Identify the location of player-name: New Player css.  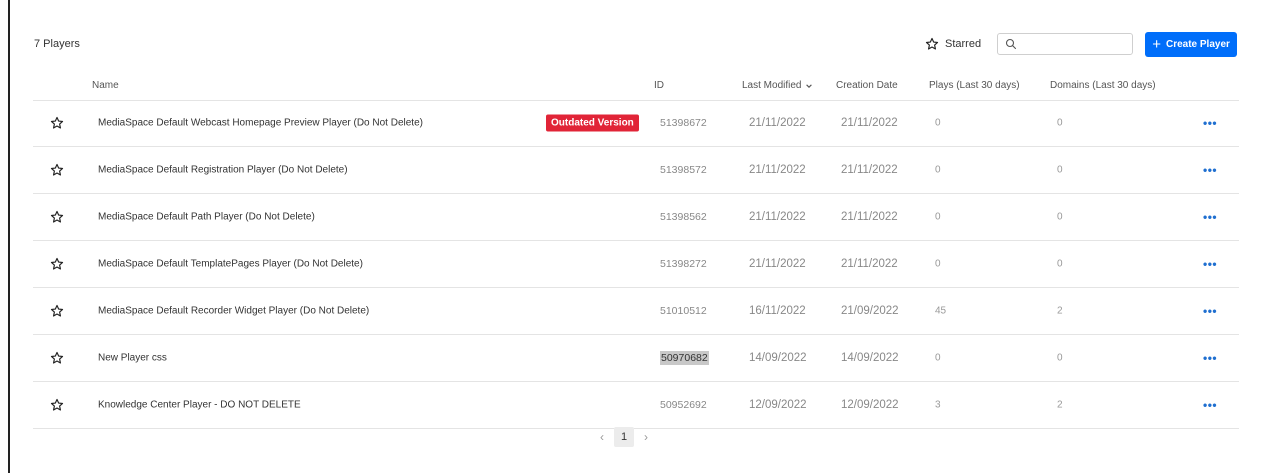
(132, 358).